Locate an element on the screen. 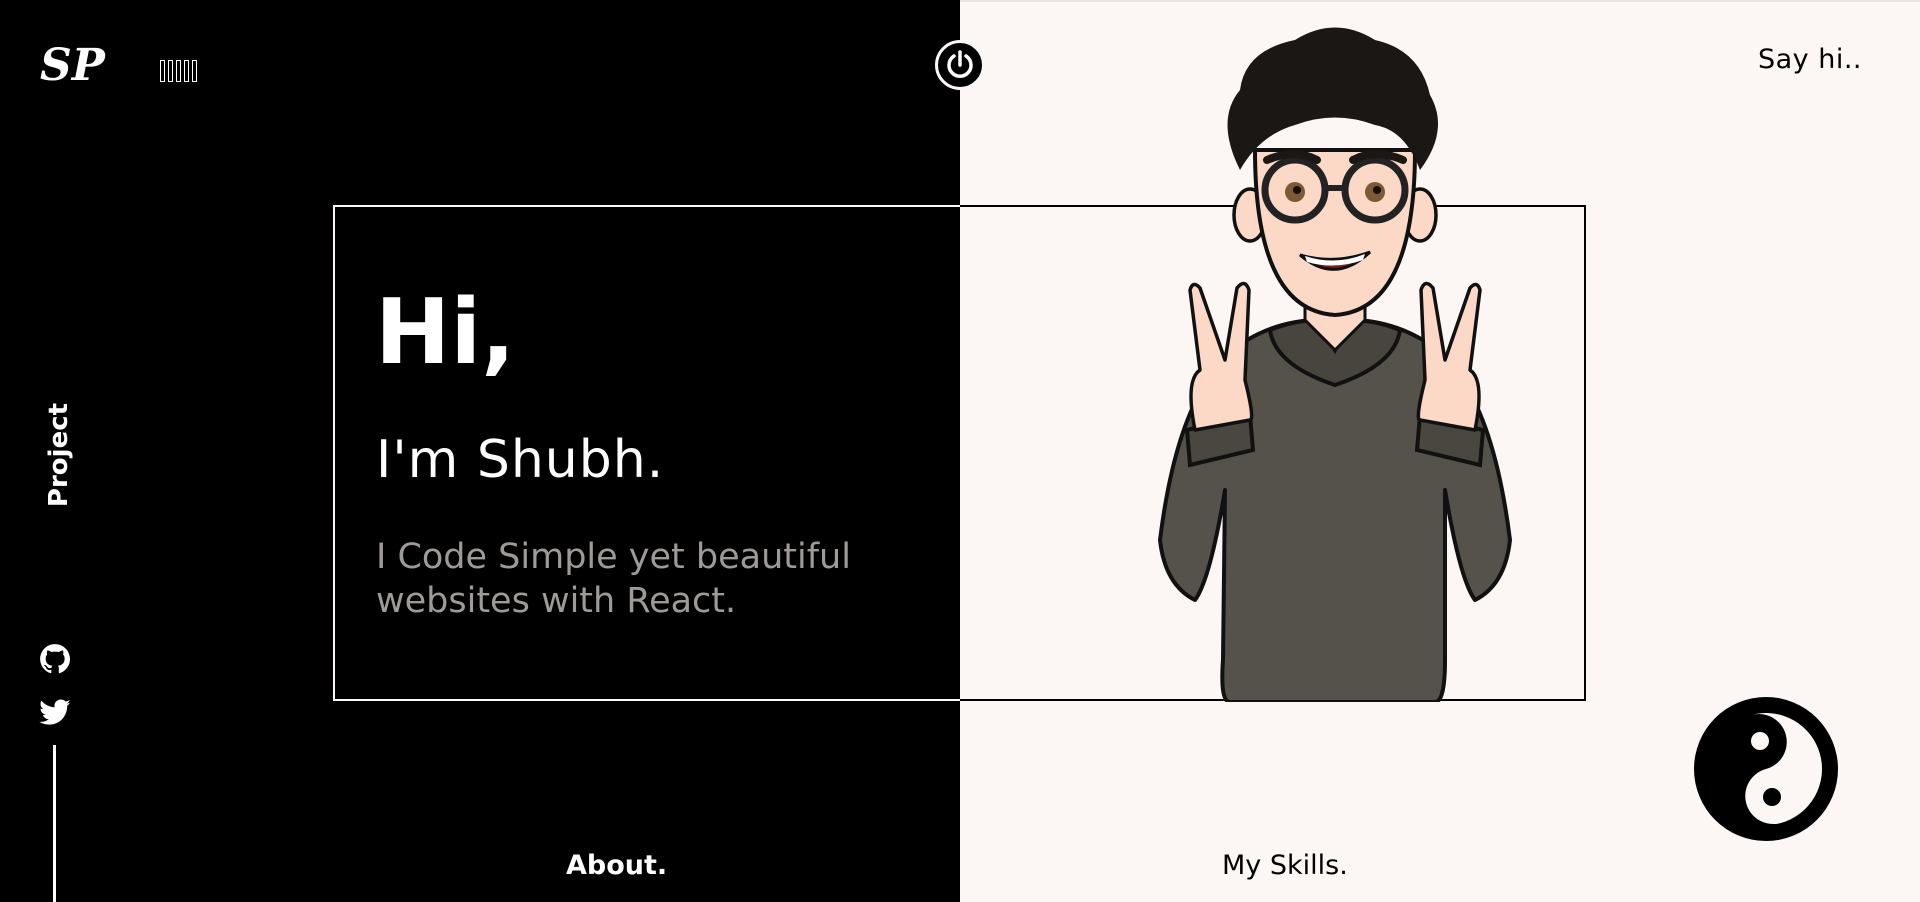  project-label: Project is located at coordinates (59, 455).